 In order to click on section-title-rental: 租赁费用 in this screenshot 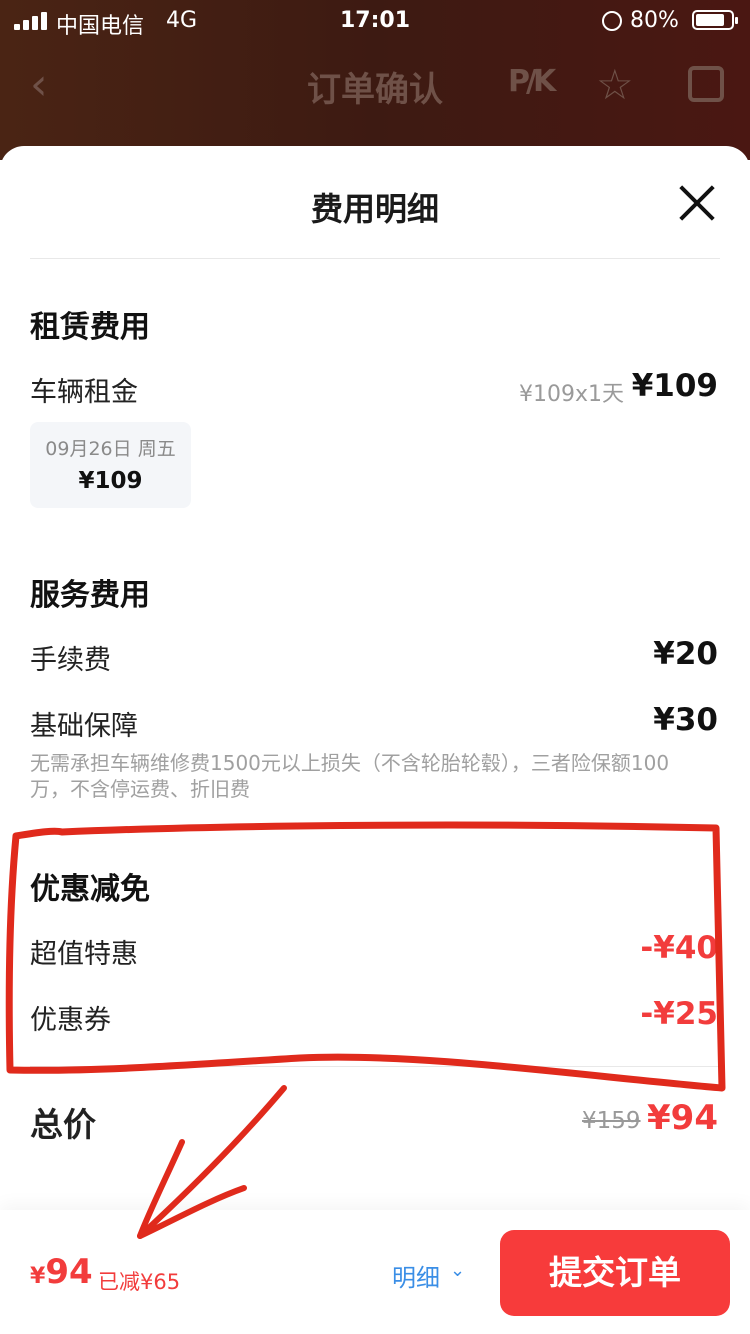, I will do `click(90, 328)`.